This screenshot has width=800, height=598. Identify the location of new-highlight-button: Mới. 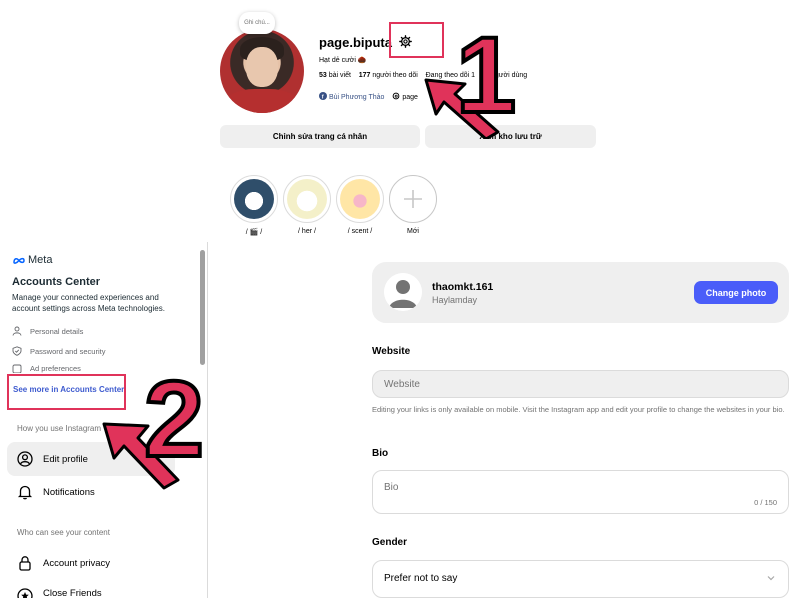
(413, 205).